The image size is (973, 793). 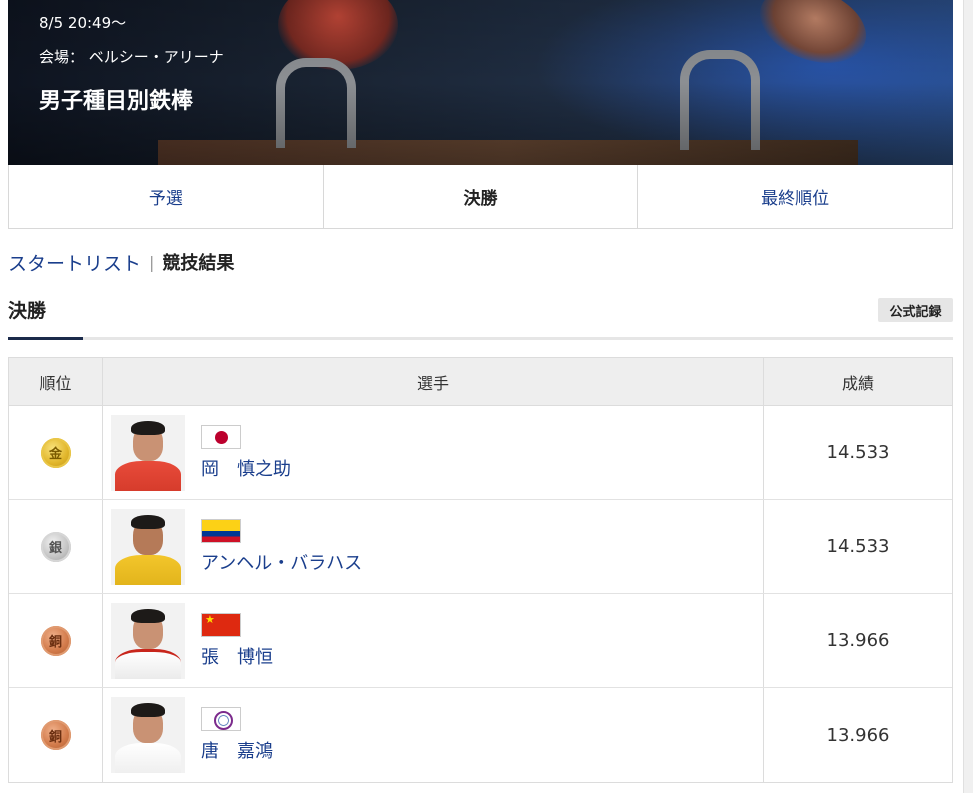 What do you see at coordinates (27, 311) in the screenshot?
I see `section-title: 決勝` at bounding box center [27, 311].